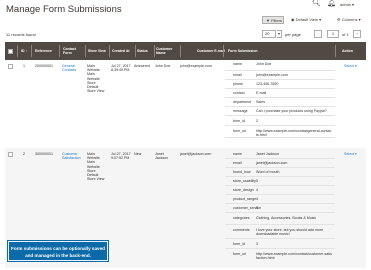 This screenshot has height=270, width=371. I want to click on cell-id: 1, so click(24, 66).